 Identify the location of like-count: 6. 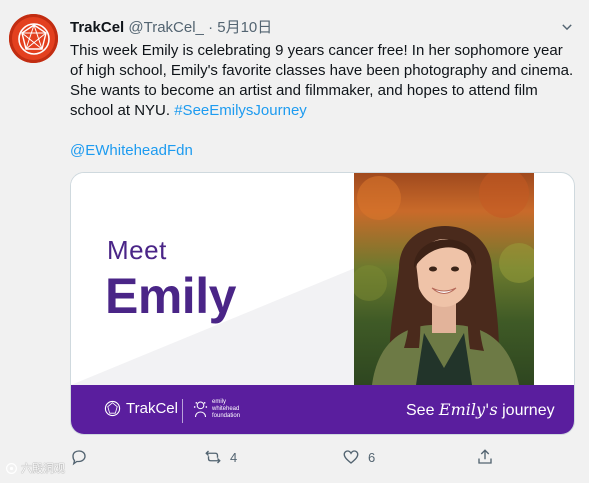
(372, 457).